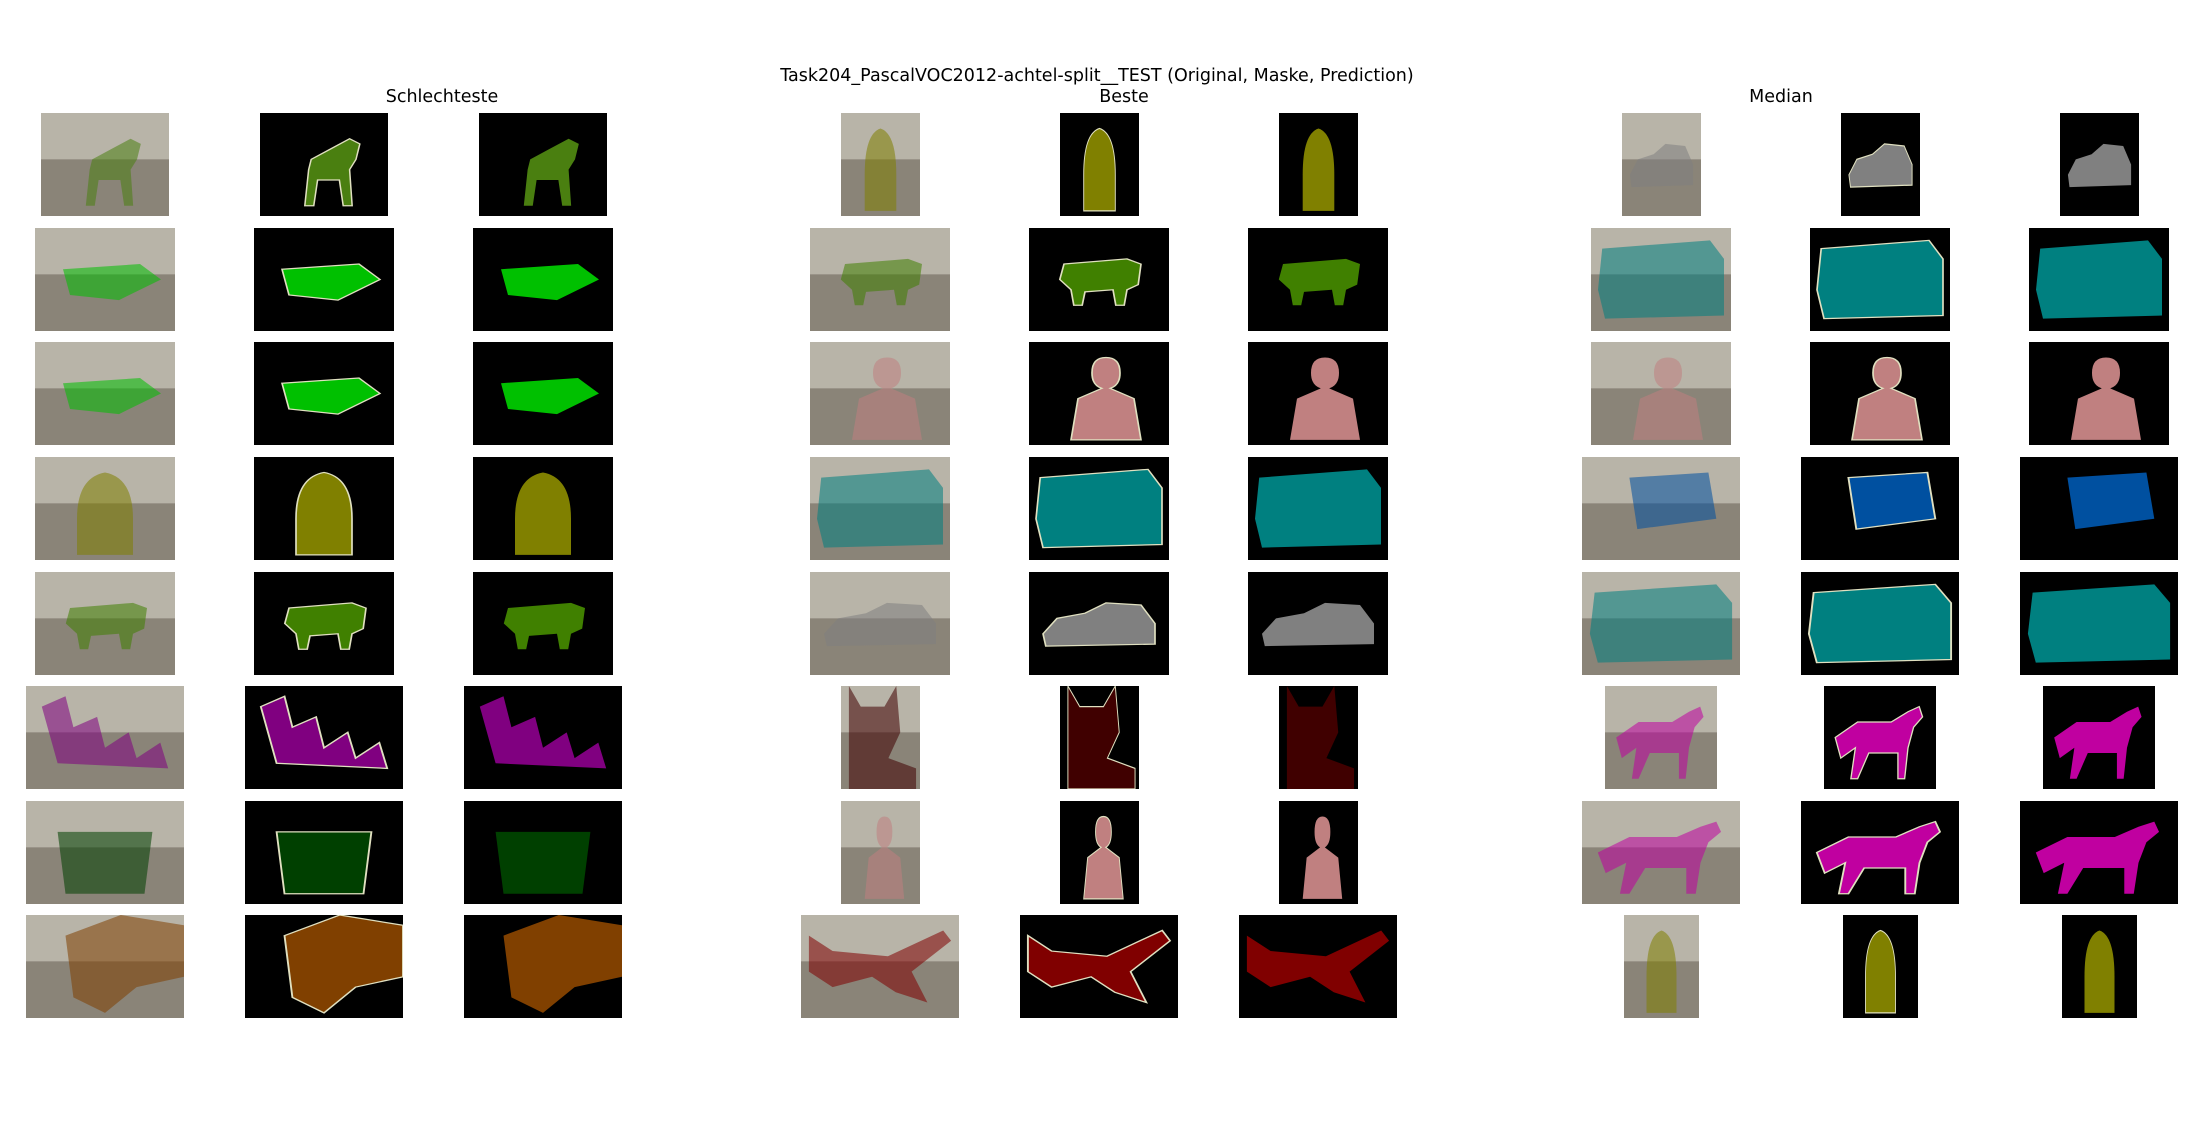  What do you see at coordinates (1318, 852) in the screenshot?
I see `beste-row-7-prediction-image` at bounding box center [1318, 852].